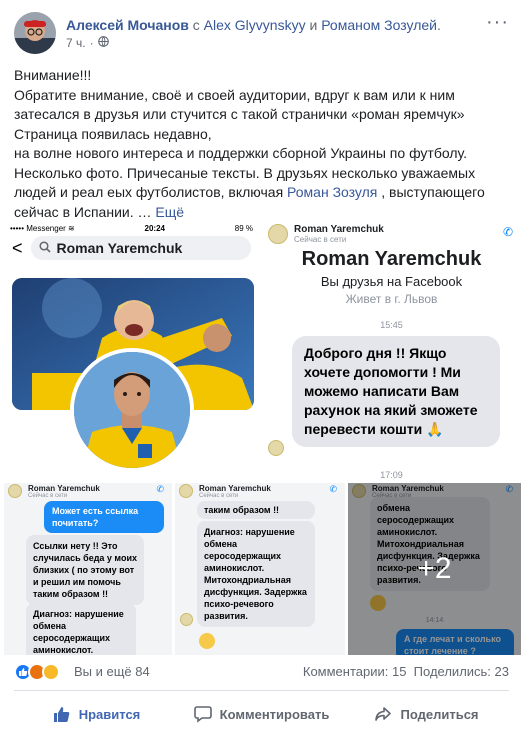  I want to click on carrier-label: ••••• Messenger, so click(38, 228).